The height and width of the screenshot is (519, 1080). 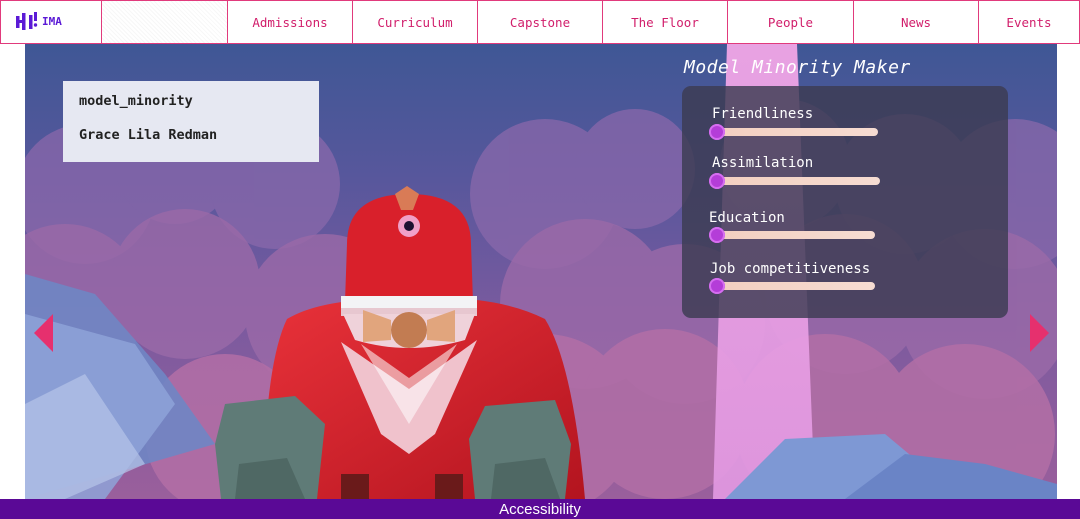 What do you see at coordinates (916, 22) in the screenshot?
I see `nav-item-news: News` at bounding box center [916, 22].